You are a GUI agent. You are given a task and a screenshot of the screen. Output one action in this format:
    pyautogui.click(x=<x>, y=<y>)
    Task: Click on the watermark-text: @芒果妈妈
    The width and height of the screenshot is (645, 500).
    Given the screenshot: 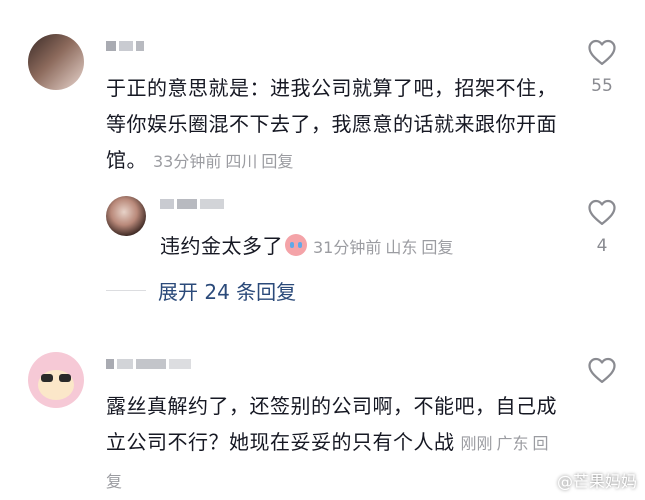 What is the action you would take?
    pyautogui.click(x=596, y=481)
    